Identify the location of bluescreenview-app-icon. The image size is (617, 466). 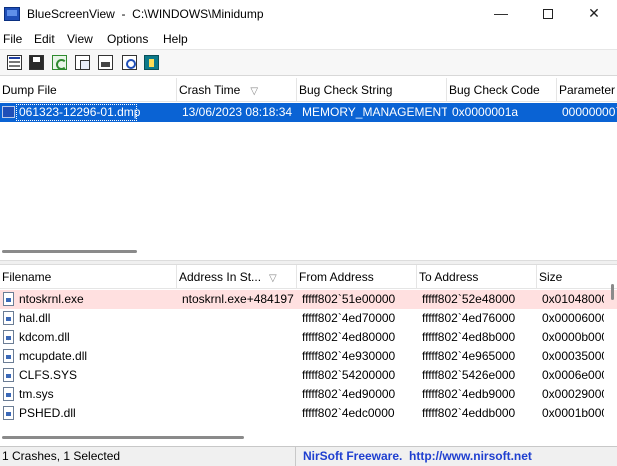
(12, 14).